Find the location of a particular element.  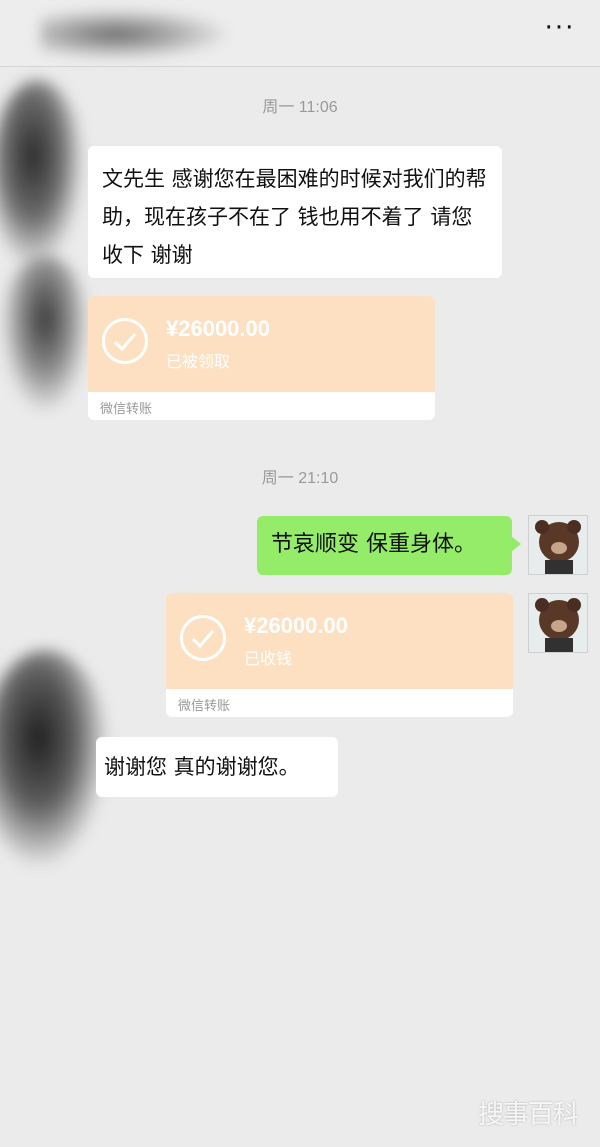

timestamp: 周一 11:06 is located at coordinates (300, 107).